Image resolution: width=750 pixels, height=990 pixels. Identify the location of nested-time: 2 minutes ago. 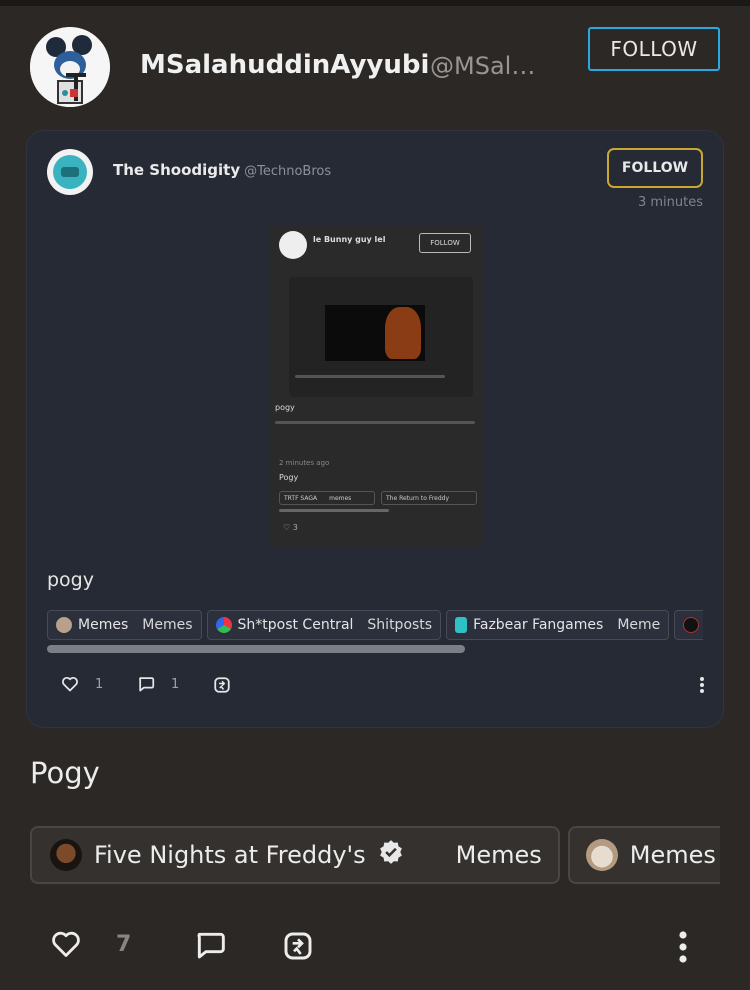
(304, 463).